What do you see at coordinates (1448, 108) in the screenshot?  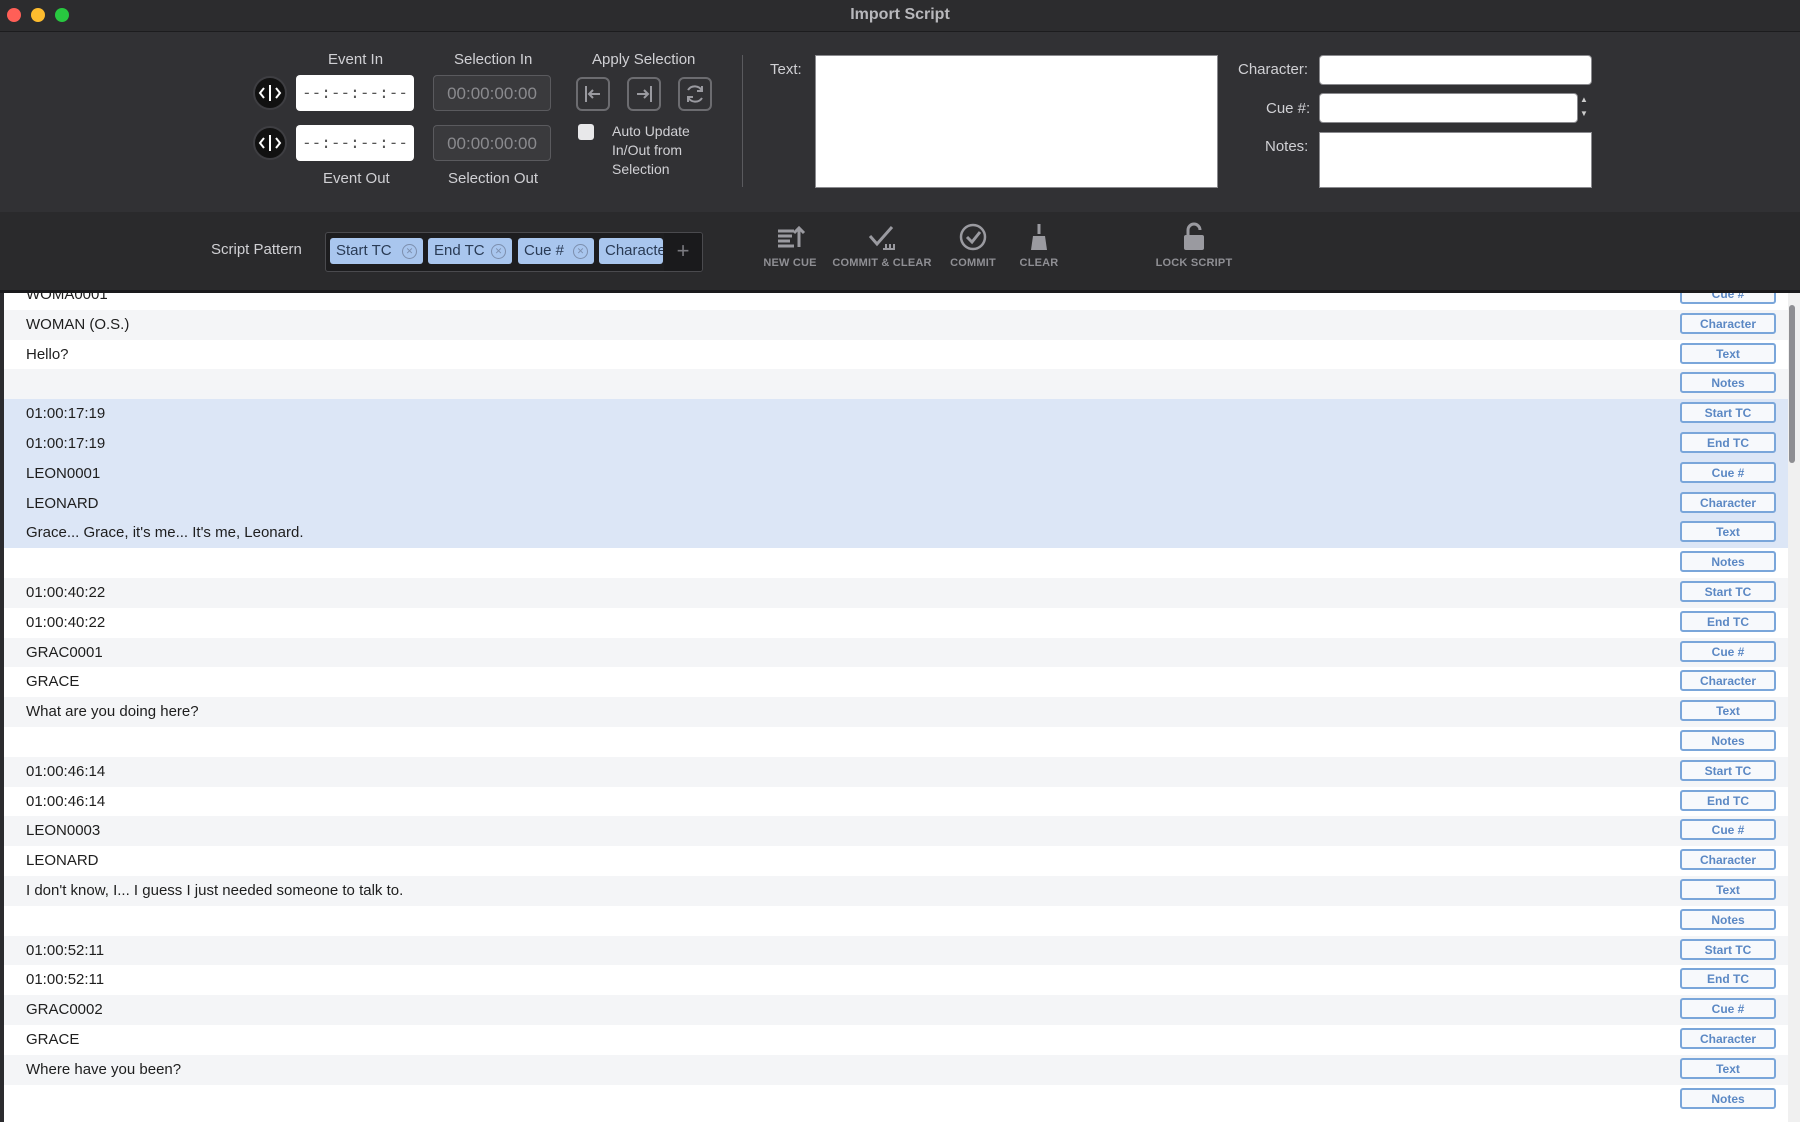 I see `cue-number-field` at bounding box center [1448, 108].